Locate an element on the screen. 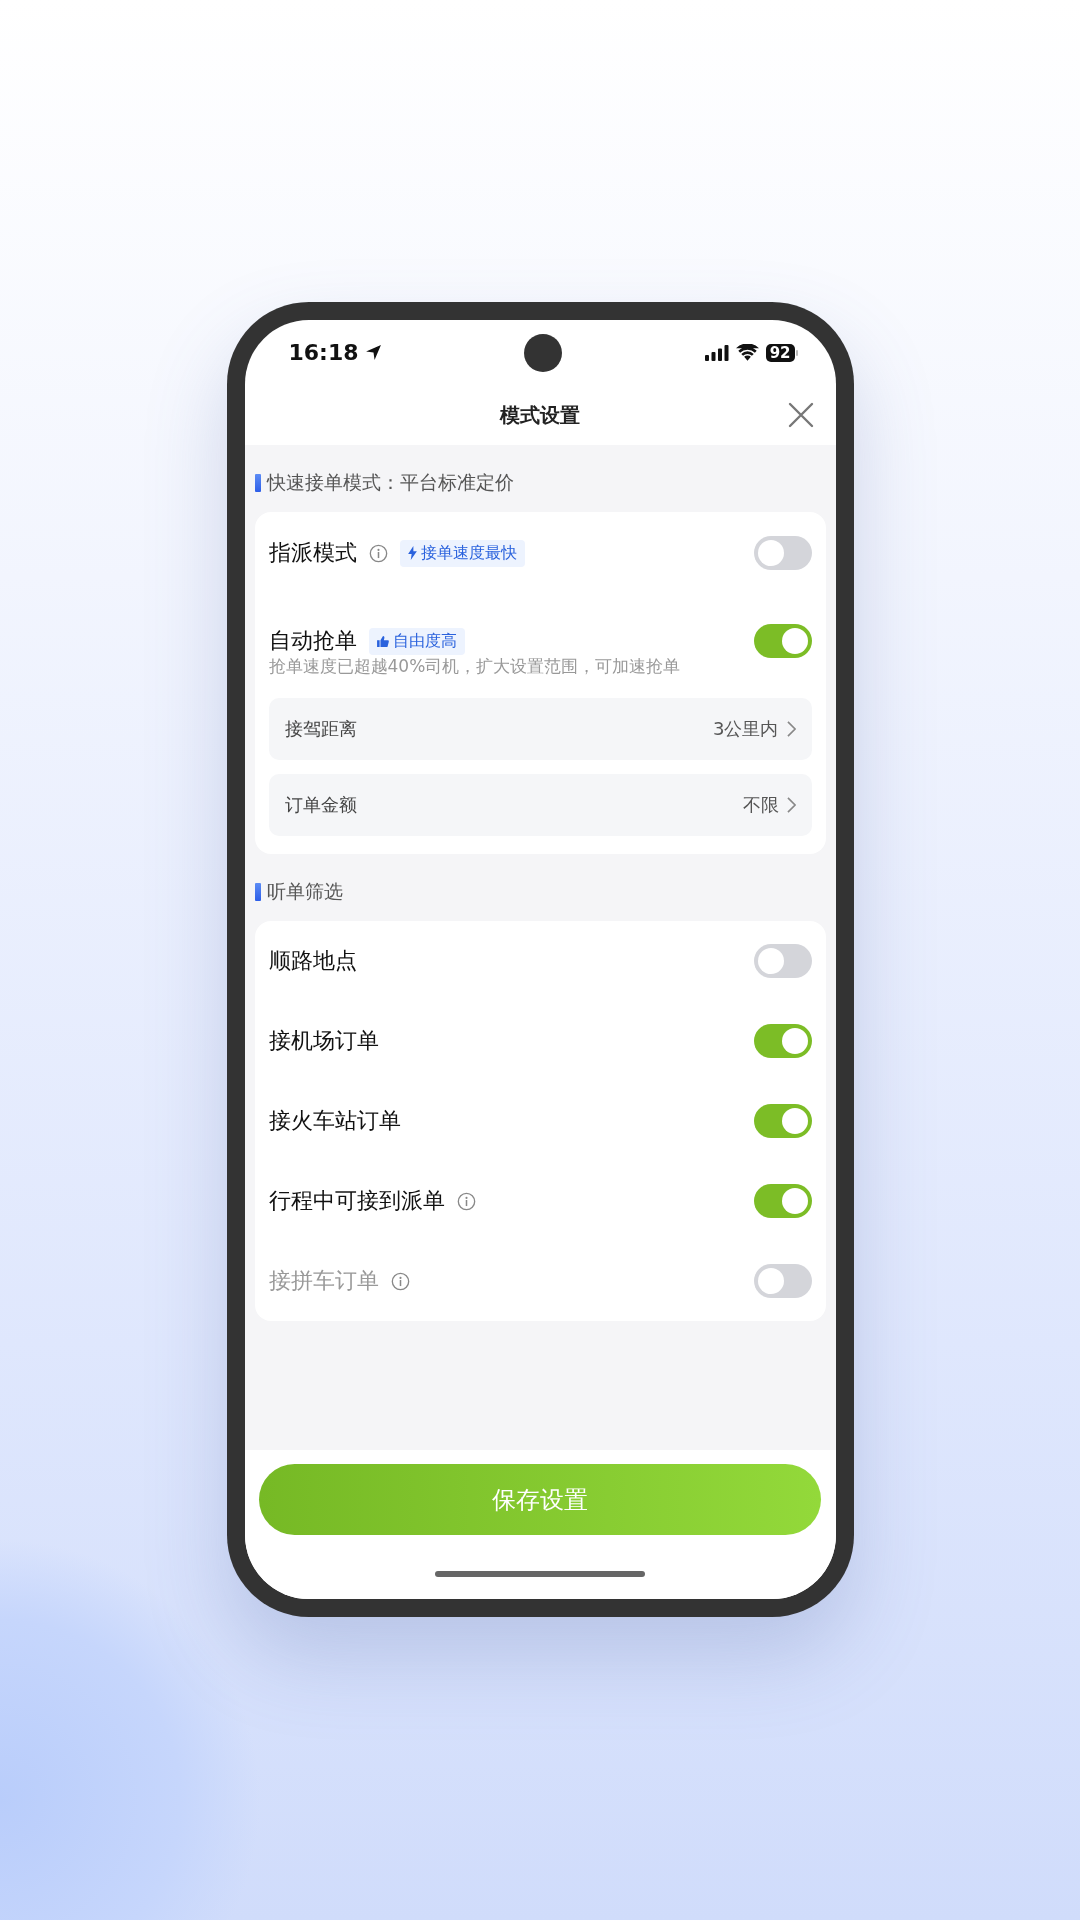 The height and width of the screenshot is (1920, 1080). option-label: 接火车站订单 is located at coordinates (334, 1121).